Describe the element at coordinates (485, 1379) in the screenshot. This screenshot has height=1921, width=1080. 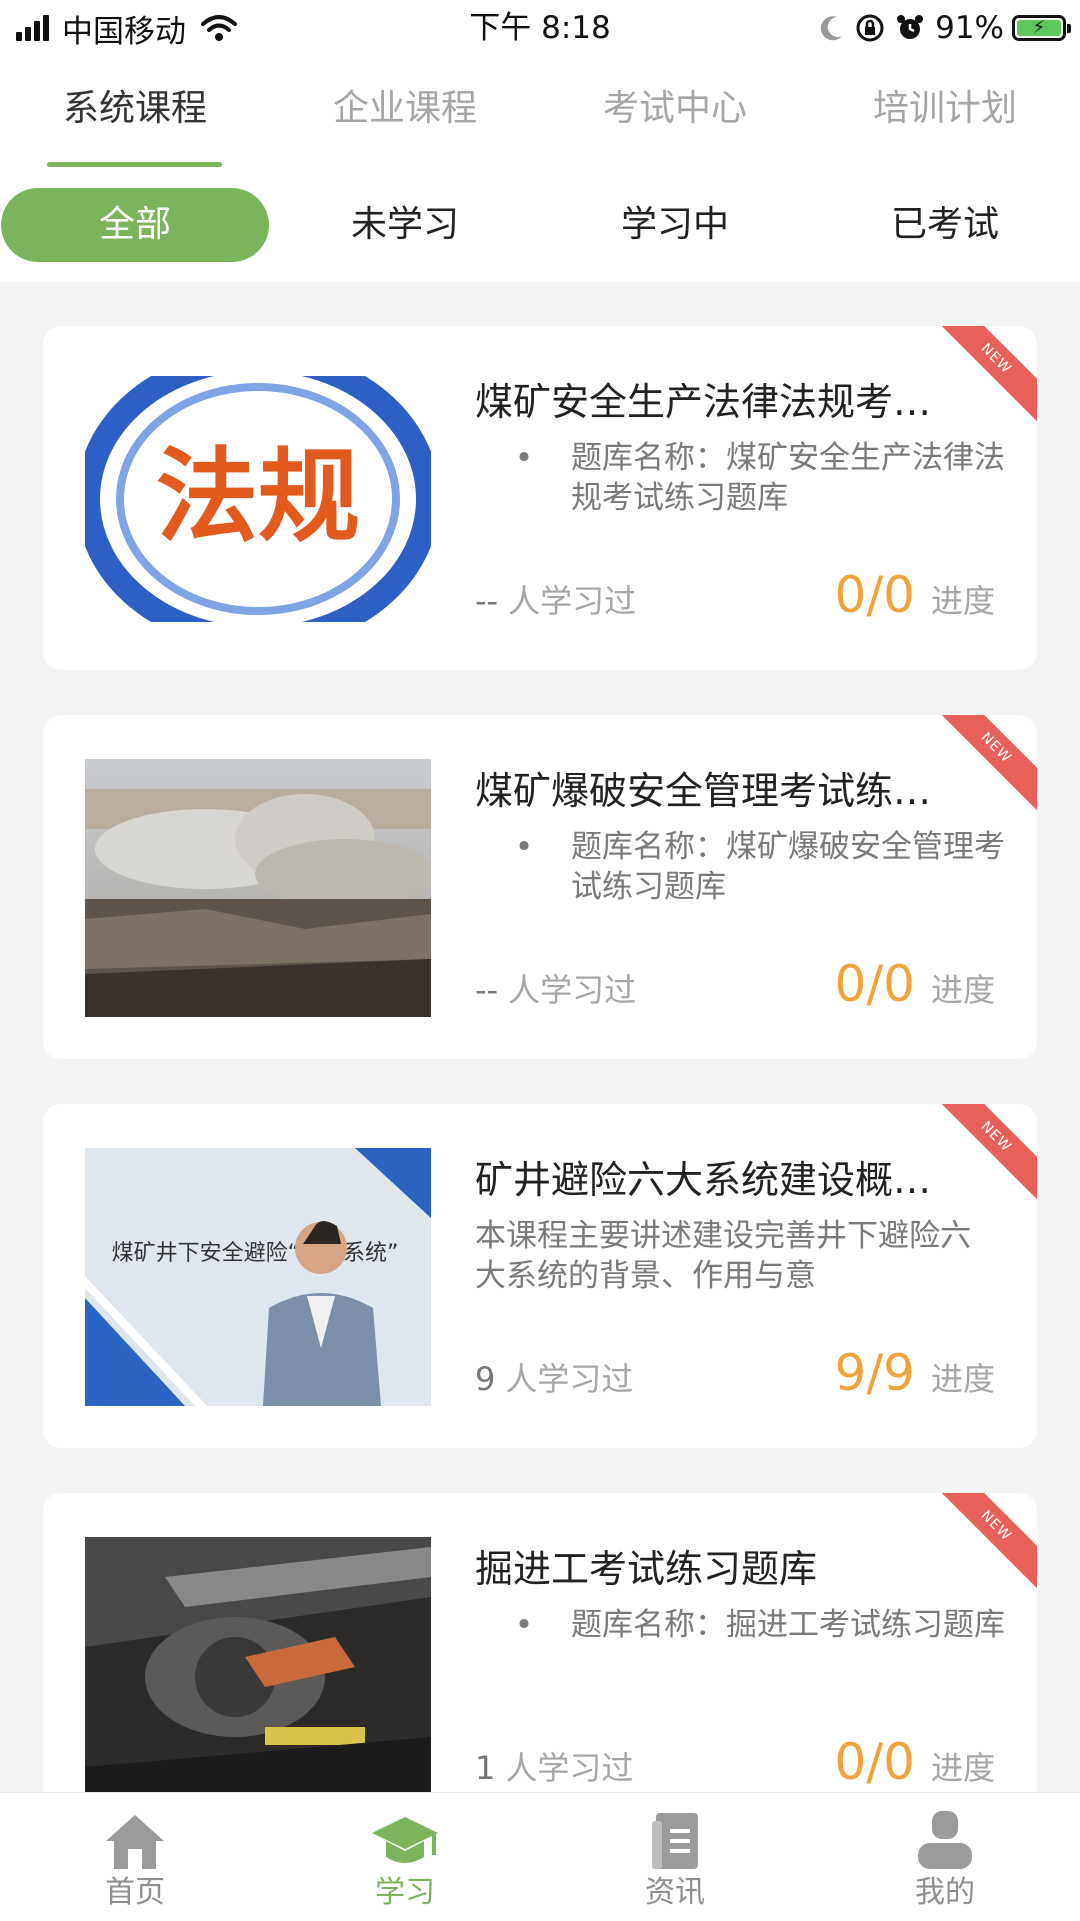
I see `learners-count: 9` at that location.